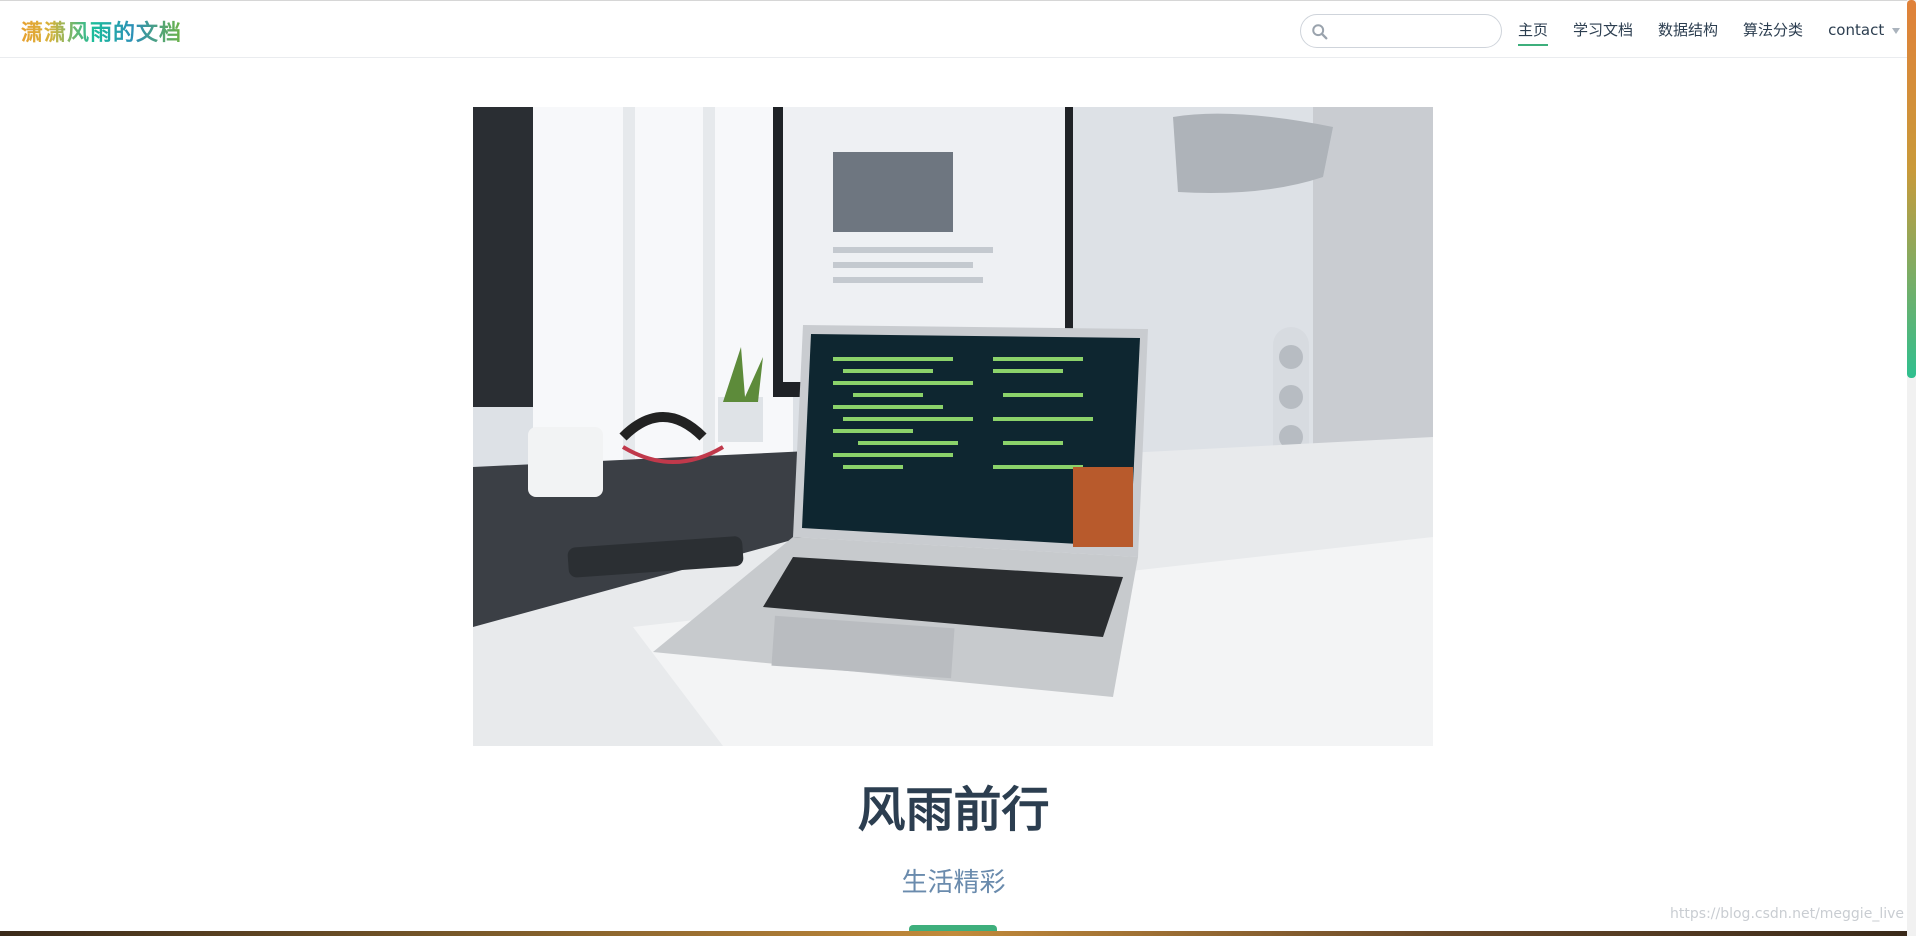 The width and height of the screenshot is (1916, 936). What do you see at coordinates (1911, 468) in the screenshot?
I see `scrollbar` at bounding box center [1911, 468].